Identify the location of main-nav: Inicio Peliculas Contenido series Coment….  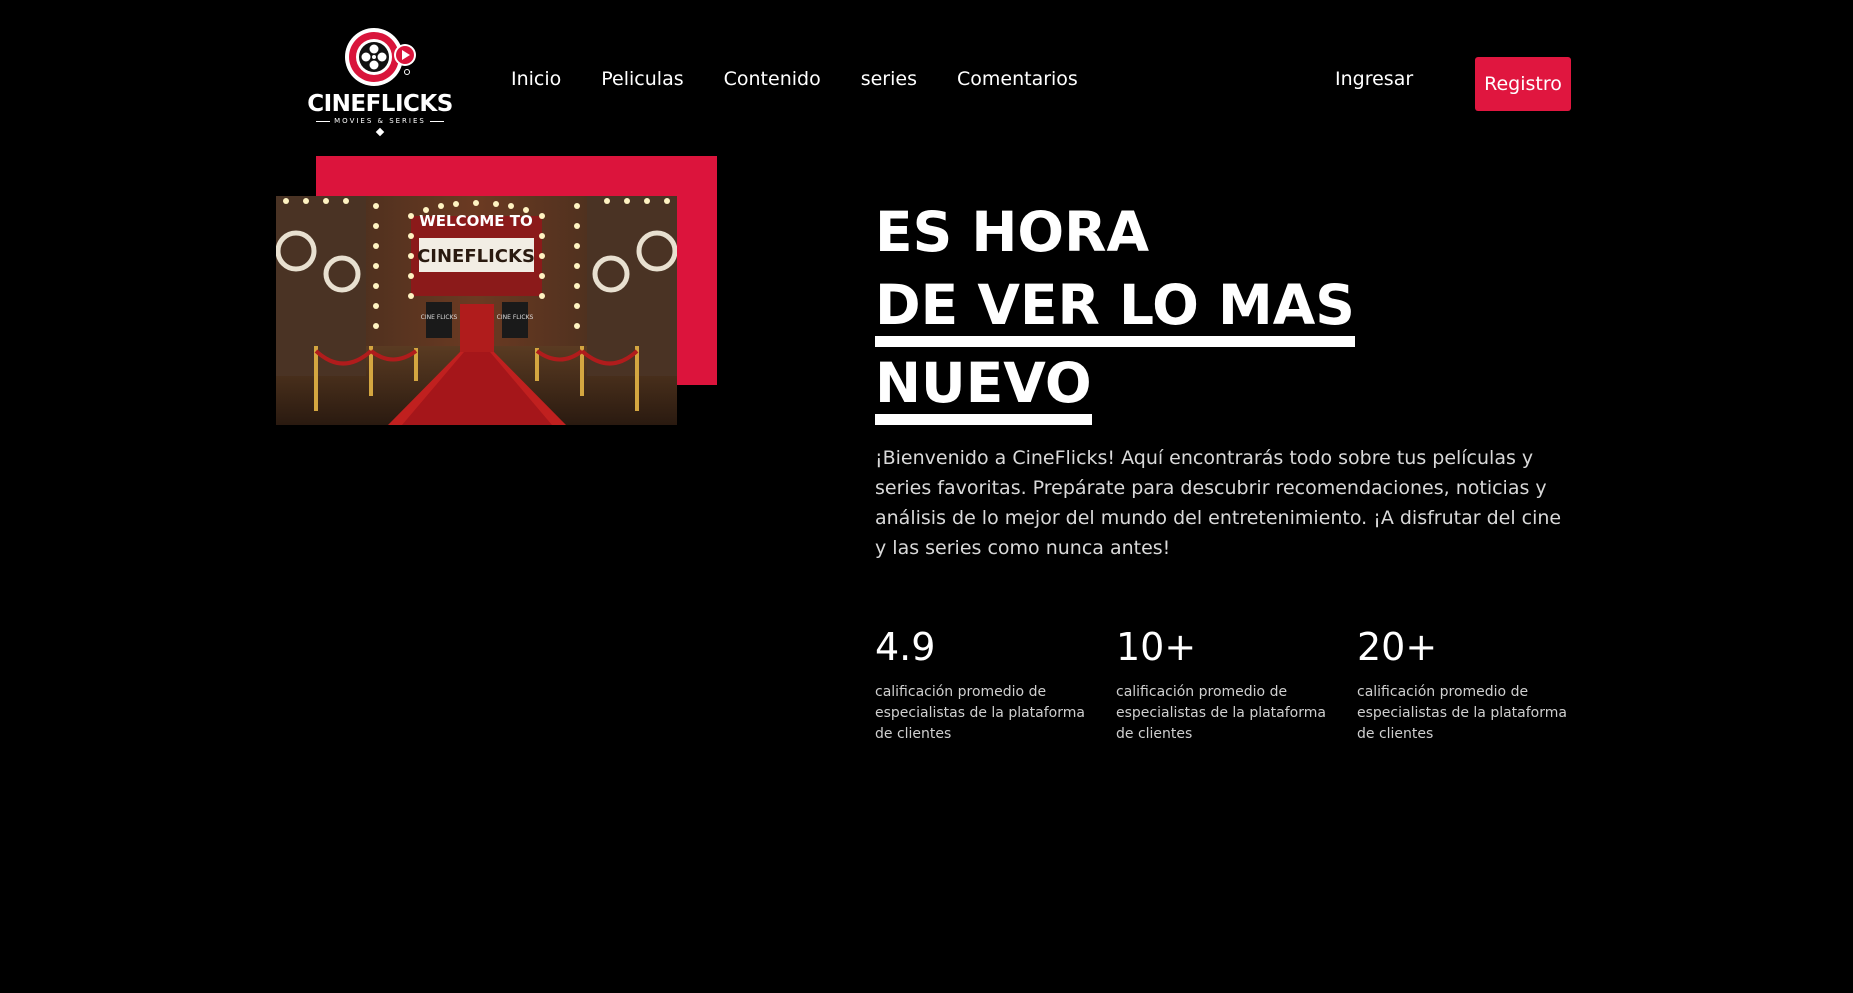
(794, 79).